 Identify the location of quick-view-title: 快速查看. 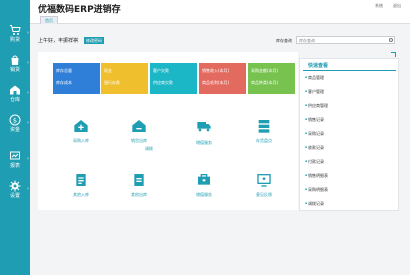
(318, 66).